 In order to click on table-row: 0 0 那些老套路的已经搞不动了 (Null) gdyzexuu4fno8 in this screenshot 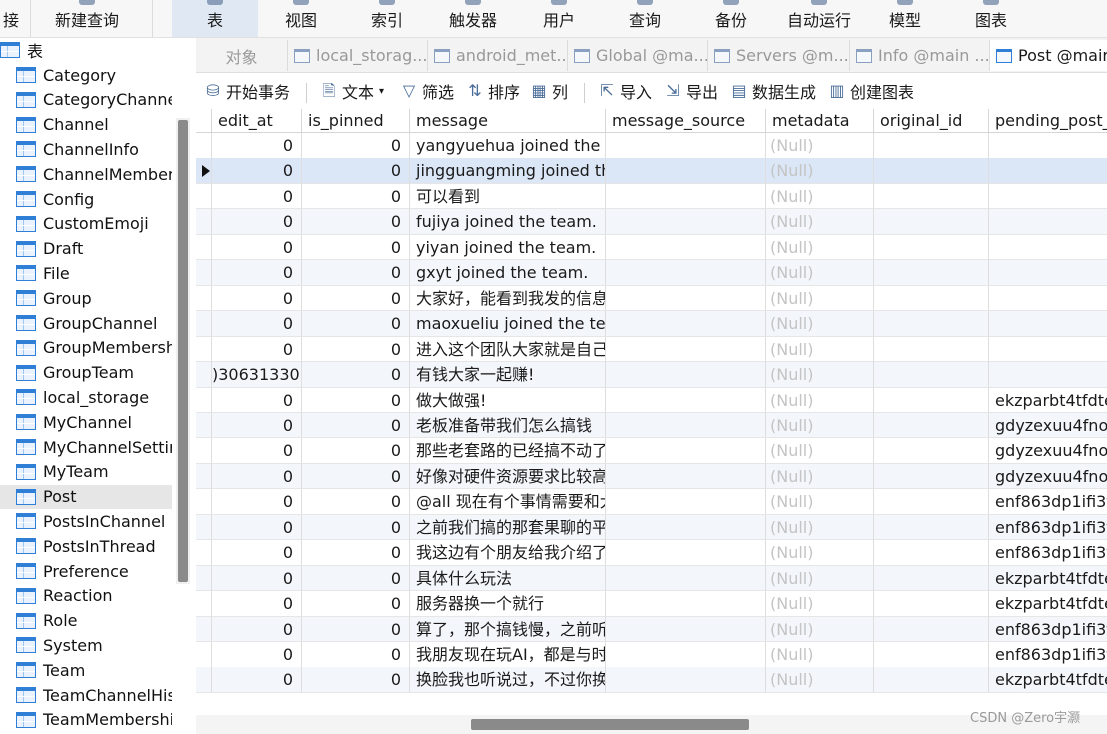, I will do `click(651, 451)`.